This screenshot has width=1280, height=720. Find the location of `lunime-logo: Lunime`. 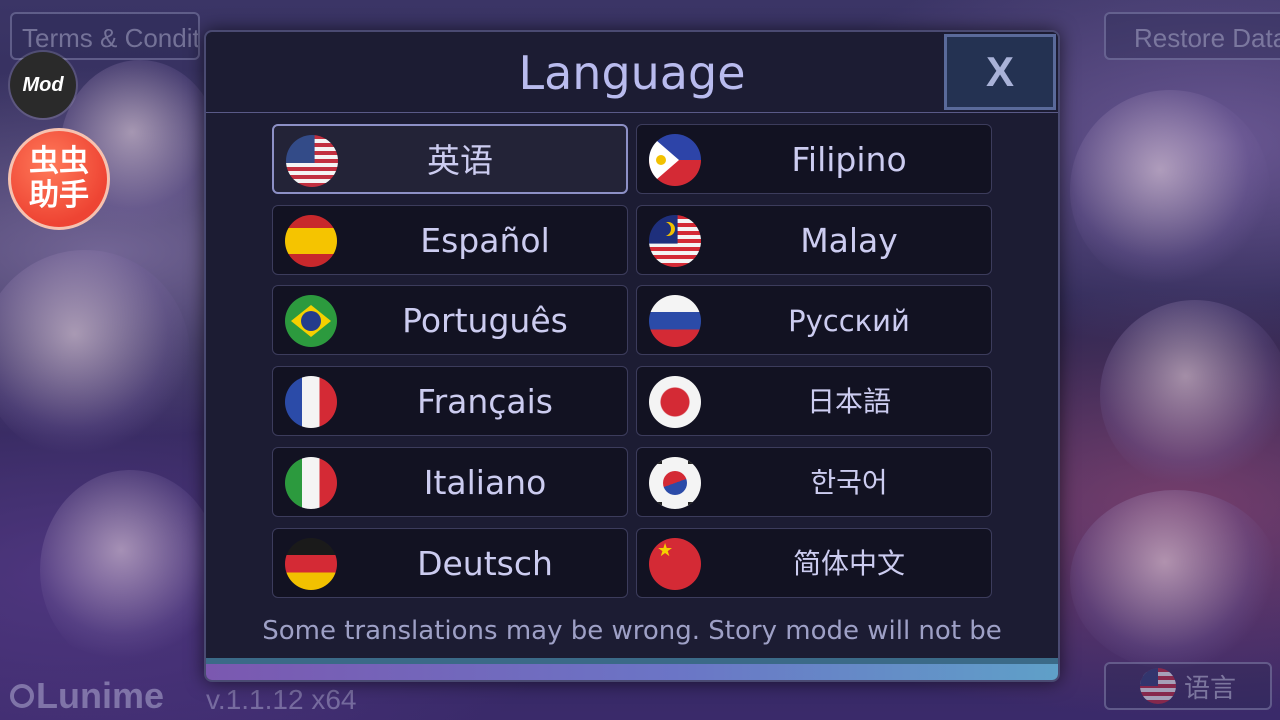

lunime-logo: Lunime is located at coordinates (87, 696).